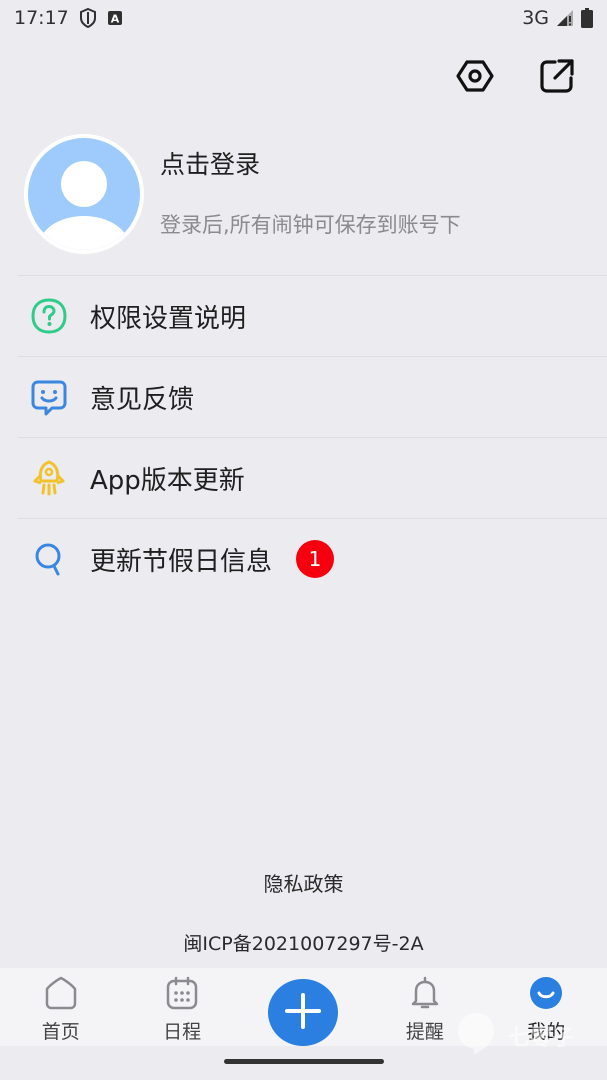 This screenshot has height=1080, width=607. I want to click on share-button, so click(557, 78).